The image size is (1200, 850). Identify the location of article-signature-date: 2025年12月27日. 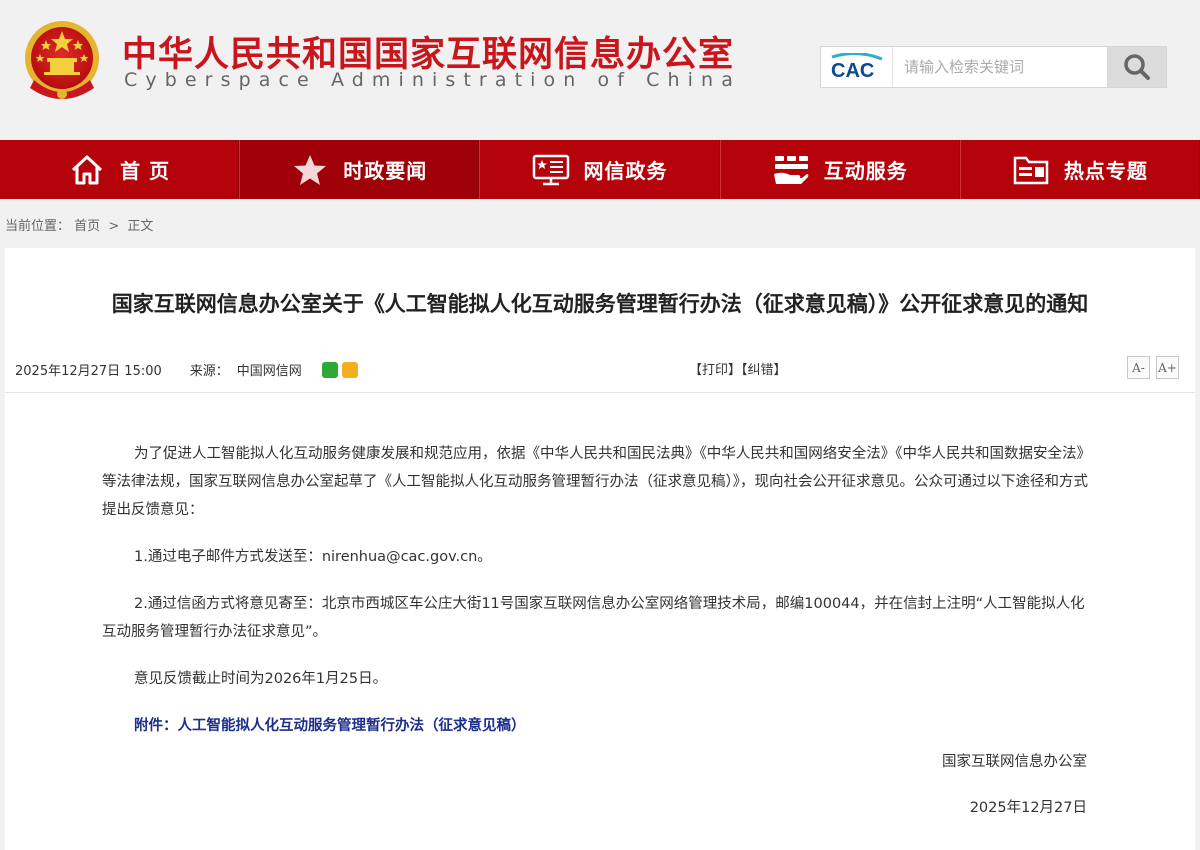
(1028, 808).